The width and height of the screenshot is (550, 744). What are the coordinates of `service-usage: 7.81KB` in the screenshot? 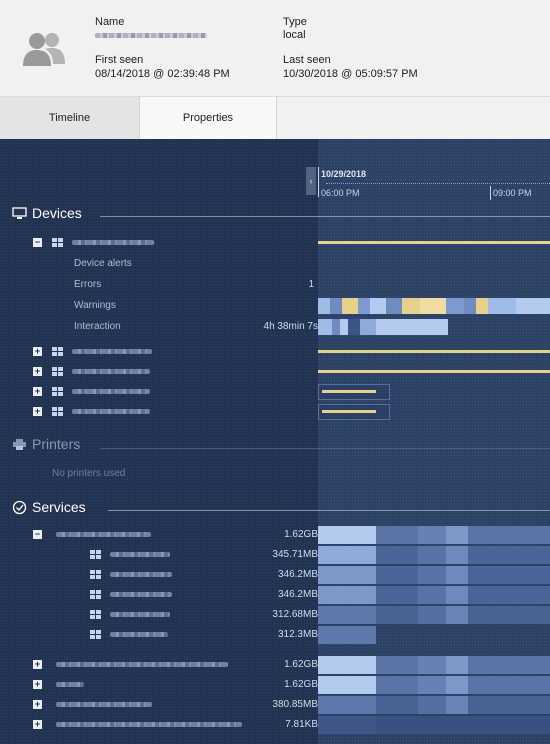 It's located at (301, 724).